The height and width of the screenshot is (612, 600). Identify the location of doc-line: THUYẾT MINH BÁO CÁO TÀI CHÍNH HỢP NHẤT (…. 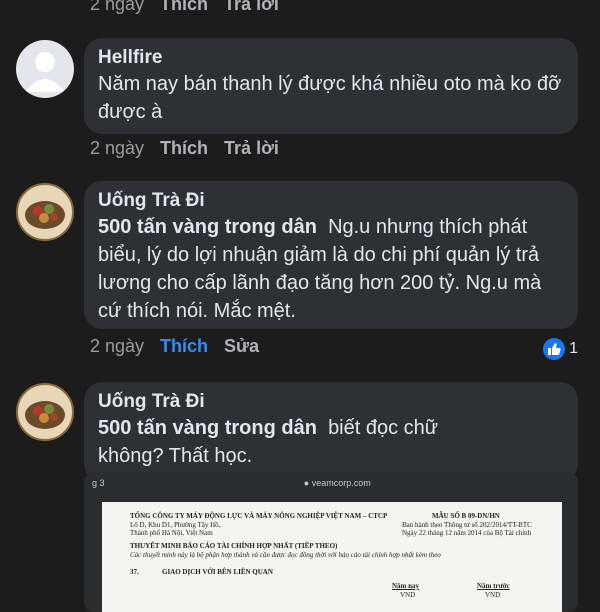
(234, 546).